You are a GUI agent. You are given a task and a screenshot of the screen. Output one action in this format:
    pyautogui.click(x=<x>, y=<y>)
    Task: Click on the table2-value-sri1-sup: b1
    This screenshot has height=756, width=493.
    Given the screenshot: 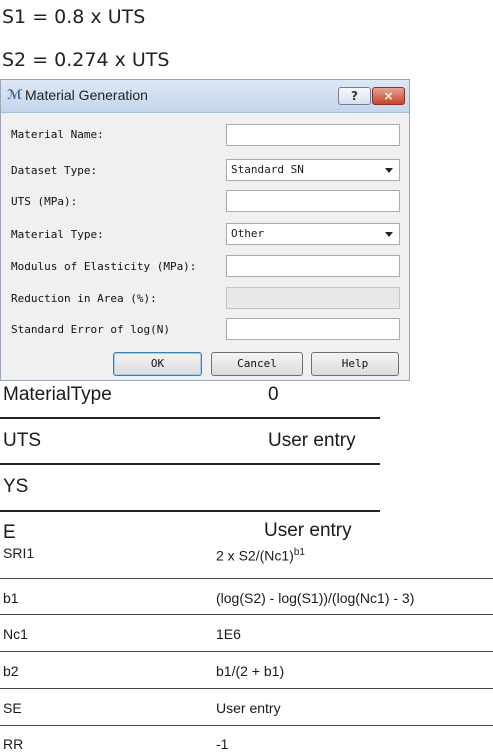 What is the action you would take?
    pyautogui.click(x=299, y=552)
    